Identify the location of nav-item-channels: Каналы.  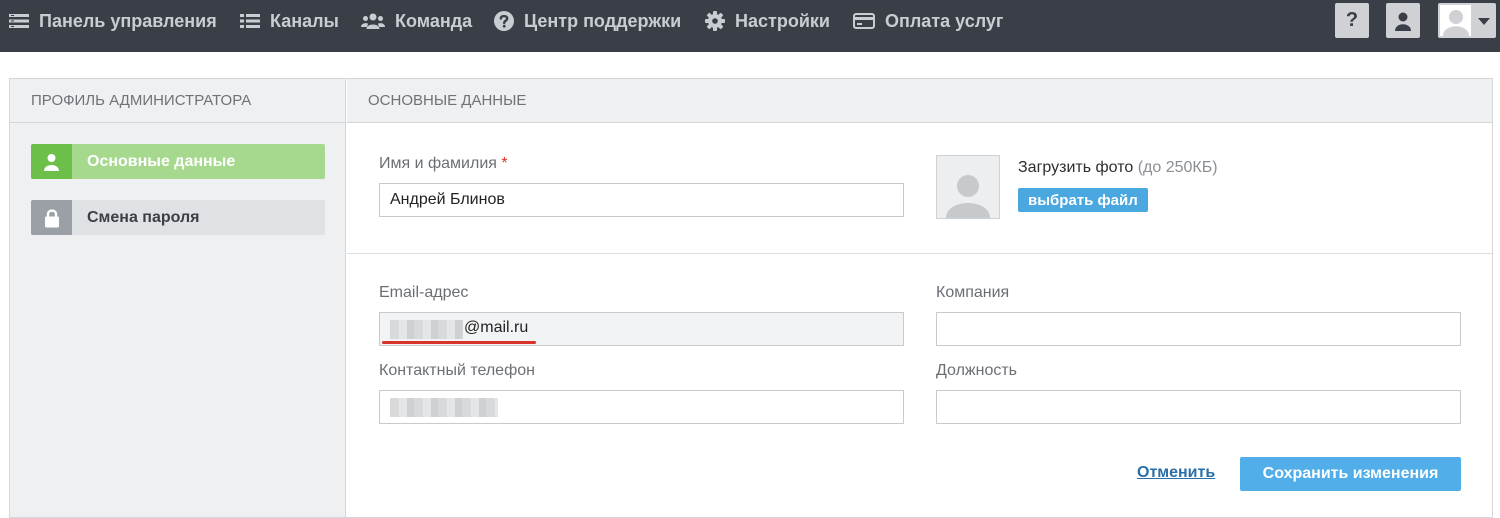
(289, 21).